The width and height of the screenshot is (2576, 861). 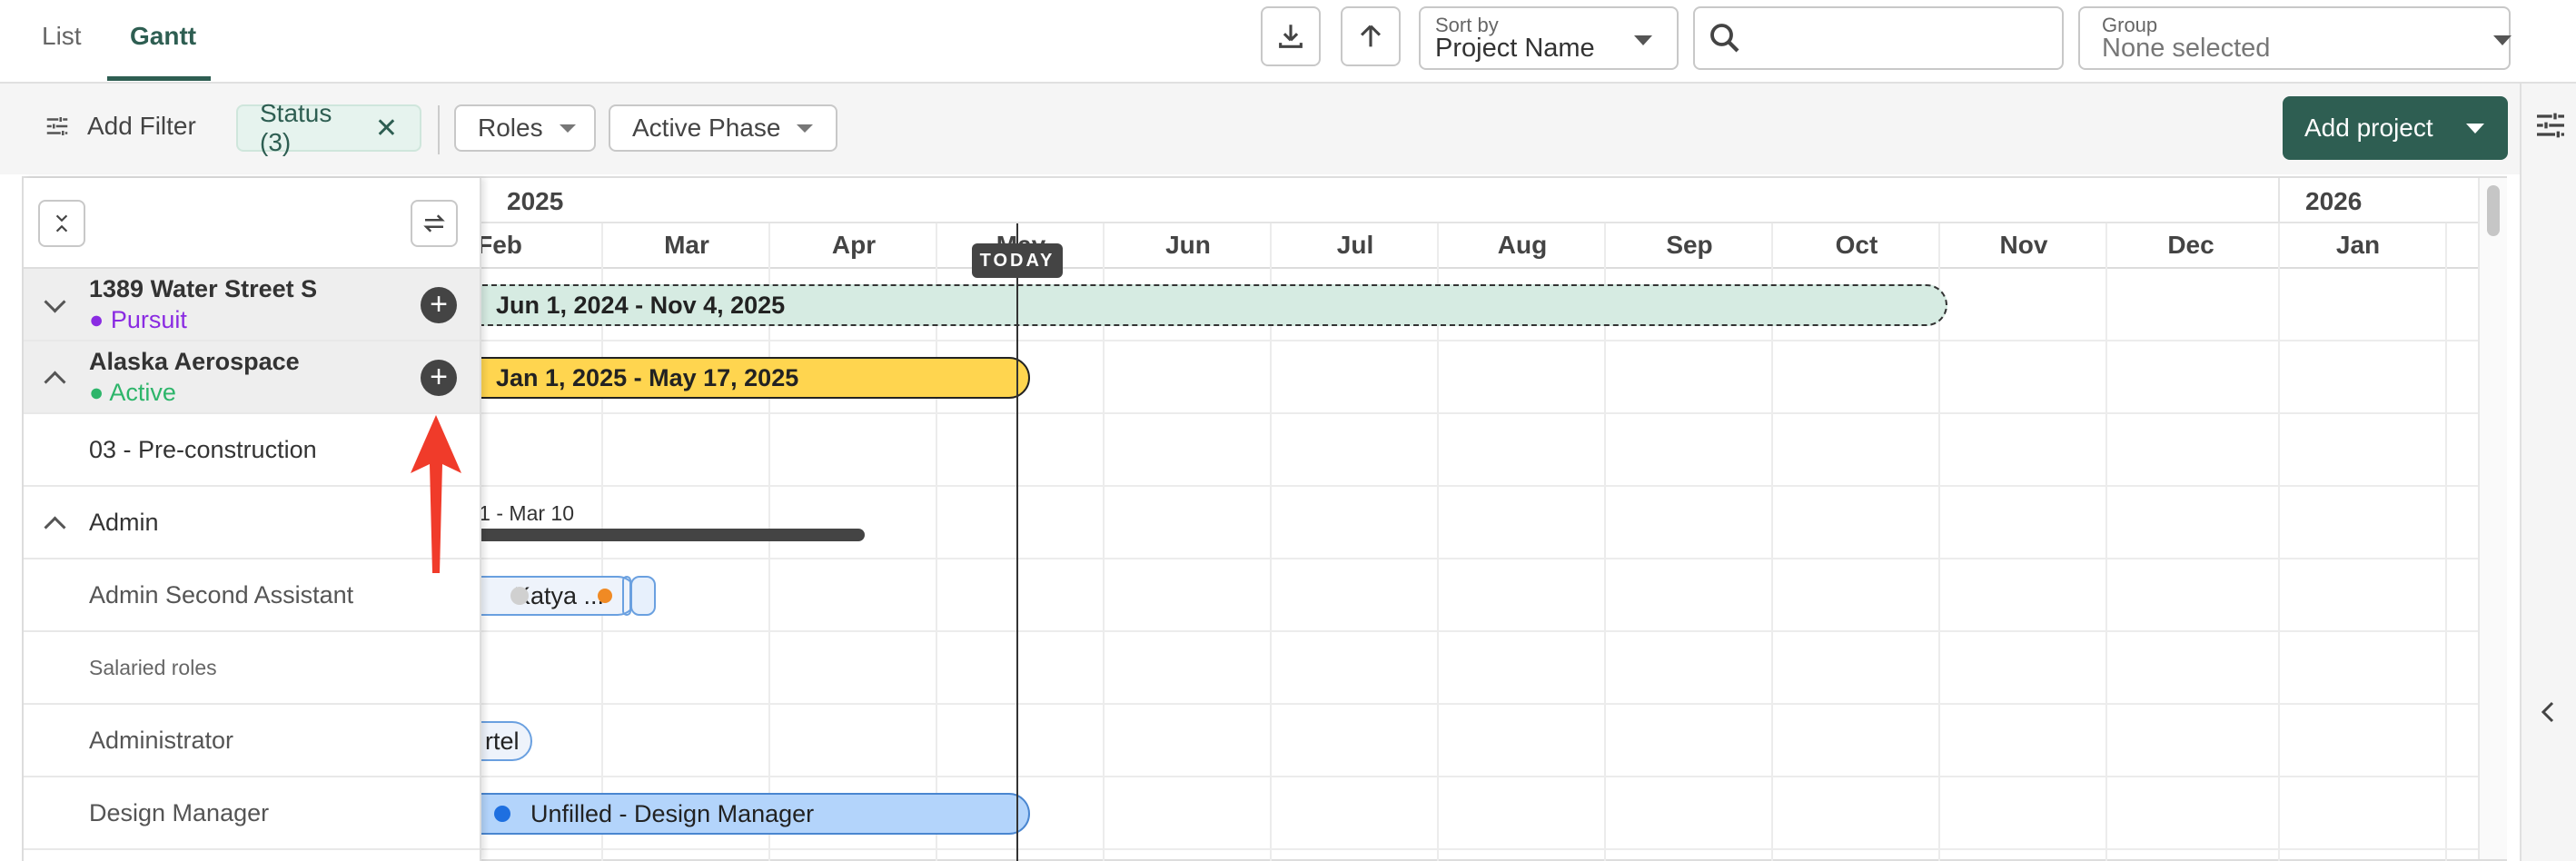 What do you see at coordinates (1515, 48) in the screenshot?
I see `sort-by-value: Project Name` at bounding box center [1515, 48].